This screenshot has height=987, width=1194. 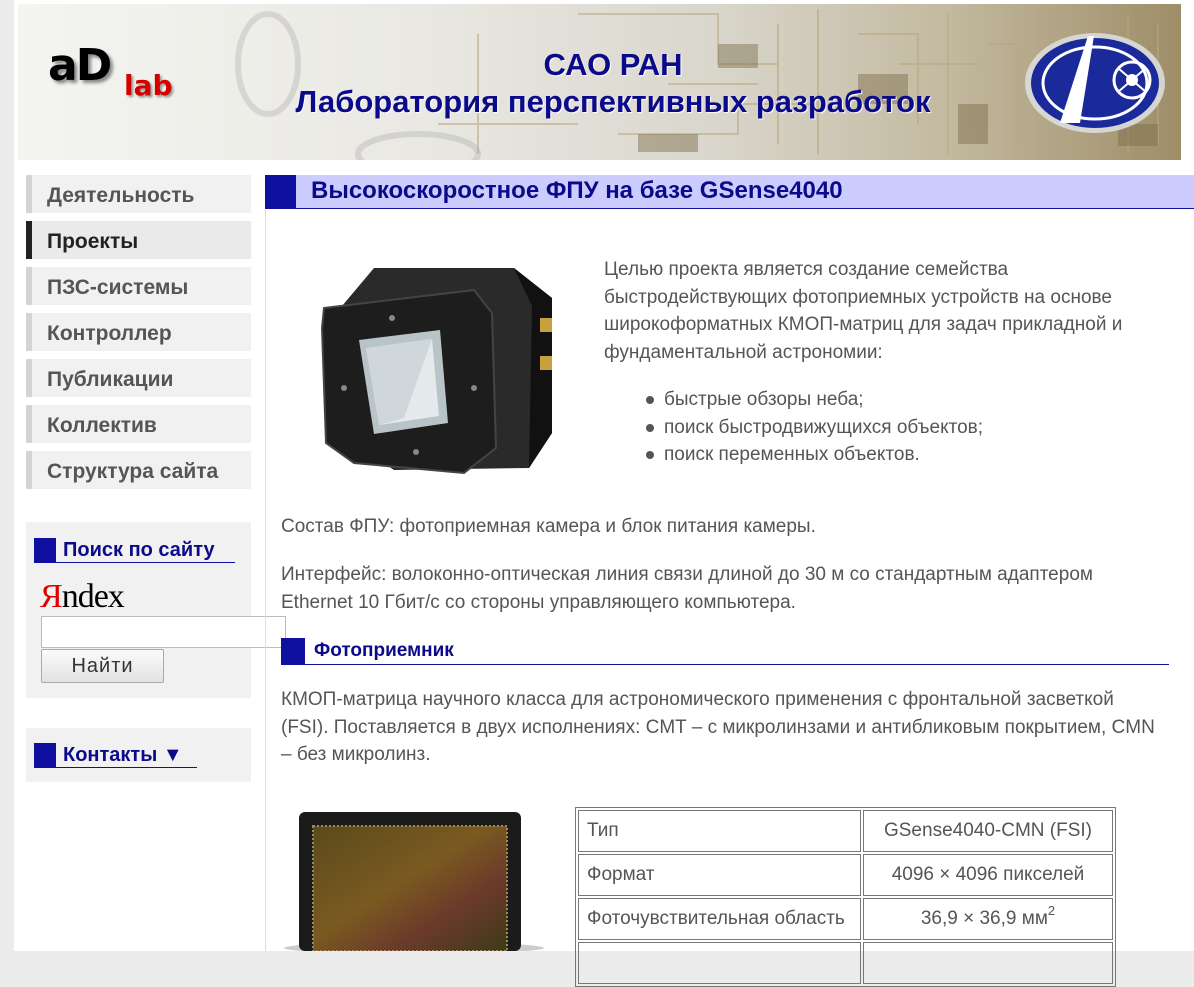 What do you see at coordinates (80, 66) in the screenshot?
I see `logo-ad: aD` at bounding box center [80, 66].